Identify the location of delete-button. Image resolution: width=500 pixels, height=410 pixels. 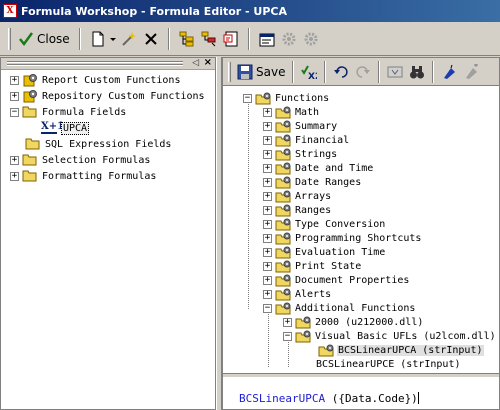
(151, 39).